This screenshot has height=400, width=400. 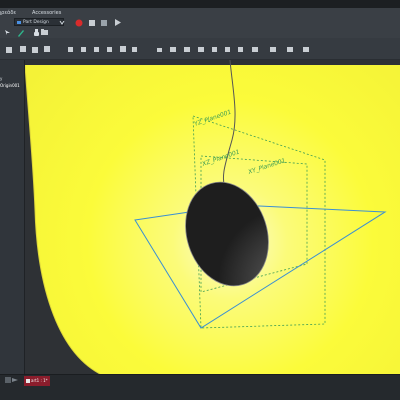 What do you see at coordinates (28, 381) in the screenshot?
I see `document-icon` at bounding box center [28, 381].